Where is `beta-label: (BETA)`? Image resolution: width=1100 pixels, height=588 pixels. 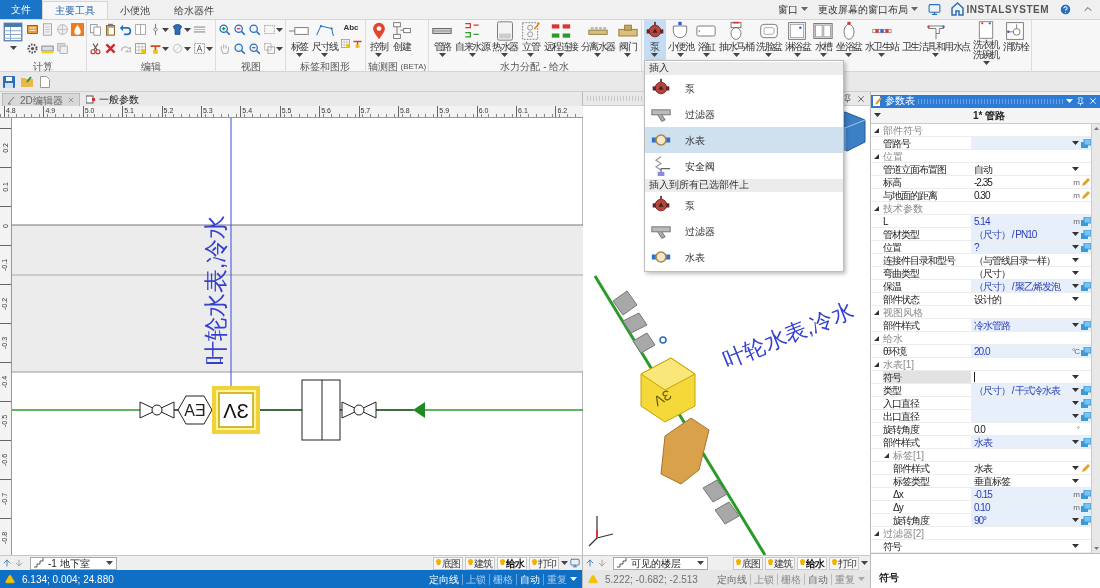 beta-label: (BETA) is located at coordinates (413, 66).